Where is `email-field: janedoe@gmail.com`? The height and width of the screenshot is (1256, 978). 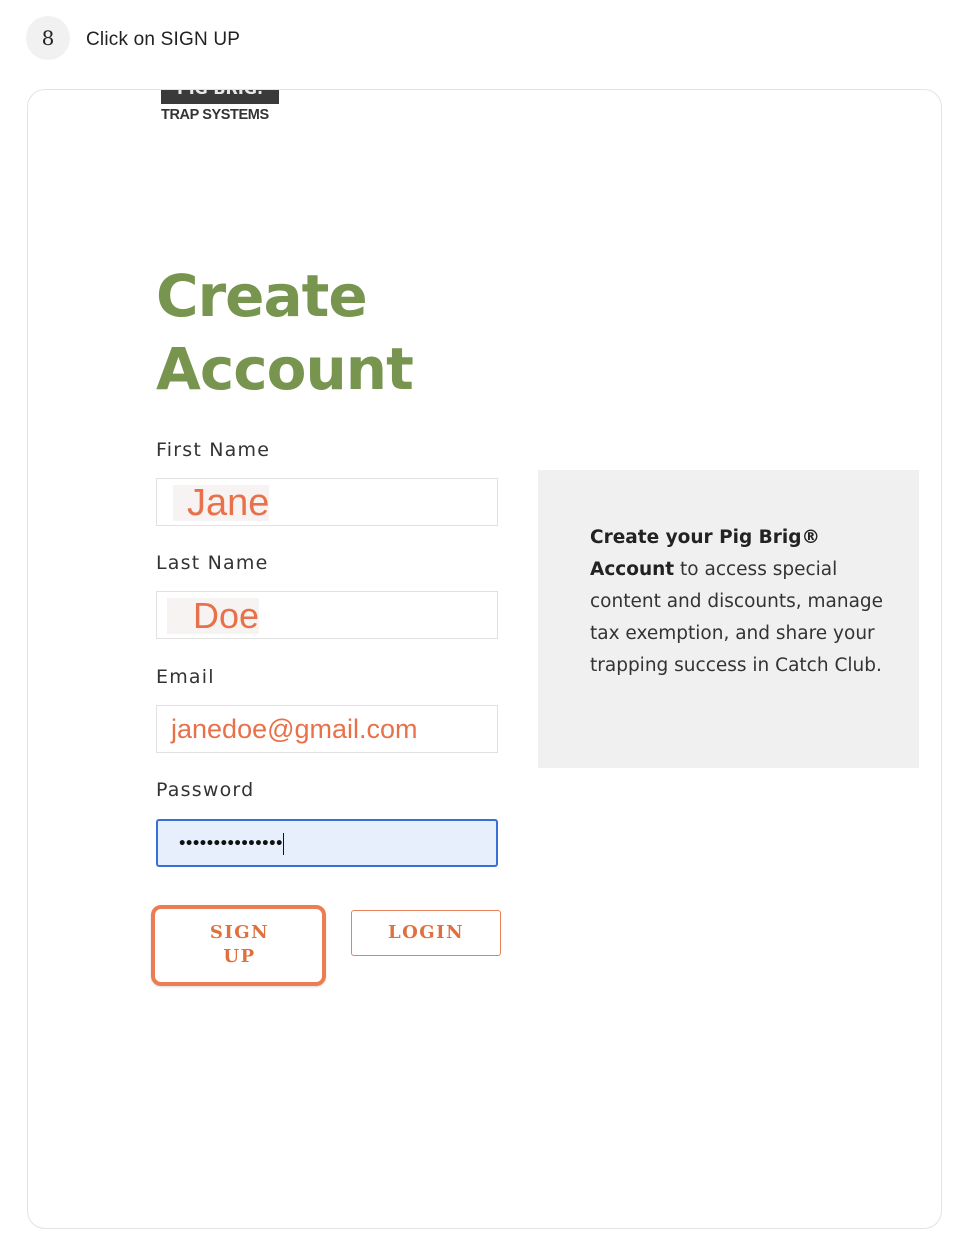
email-field: janedoe@gmail.com is located at coordinates (327, 729).